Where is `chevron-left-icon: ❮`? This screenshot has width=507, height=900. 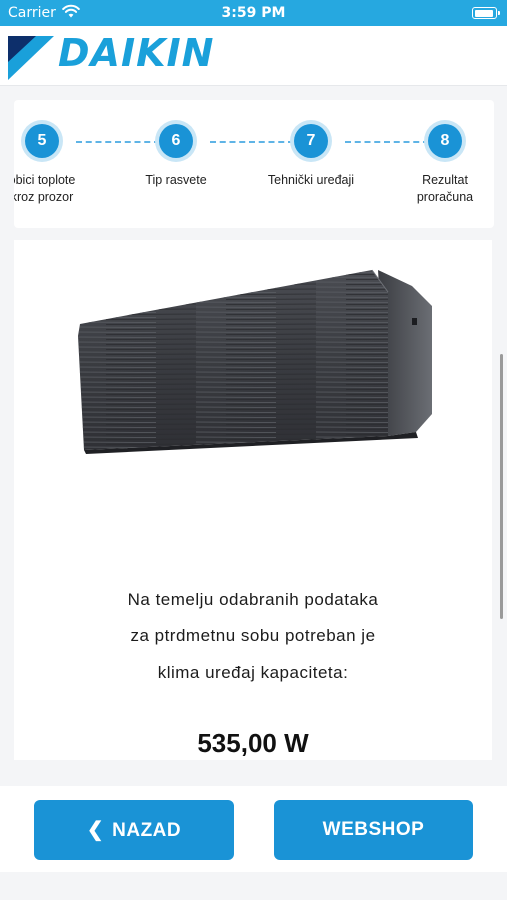 chevron-left-icon: ❮ is located at coordinates (95, 830).